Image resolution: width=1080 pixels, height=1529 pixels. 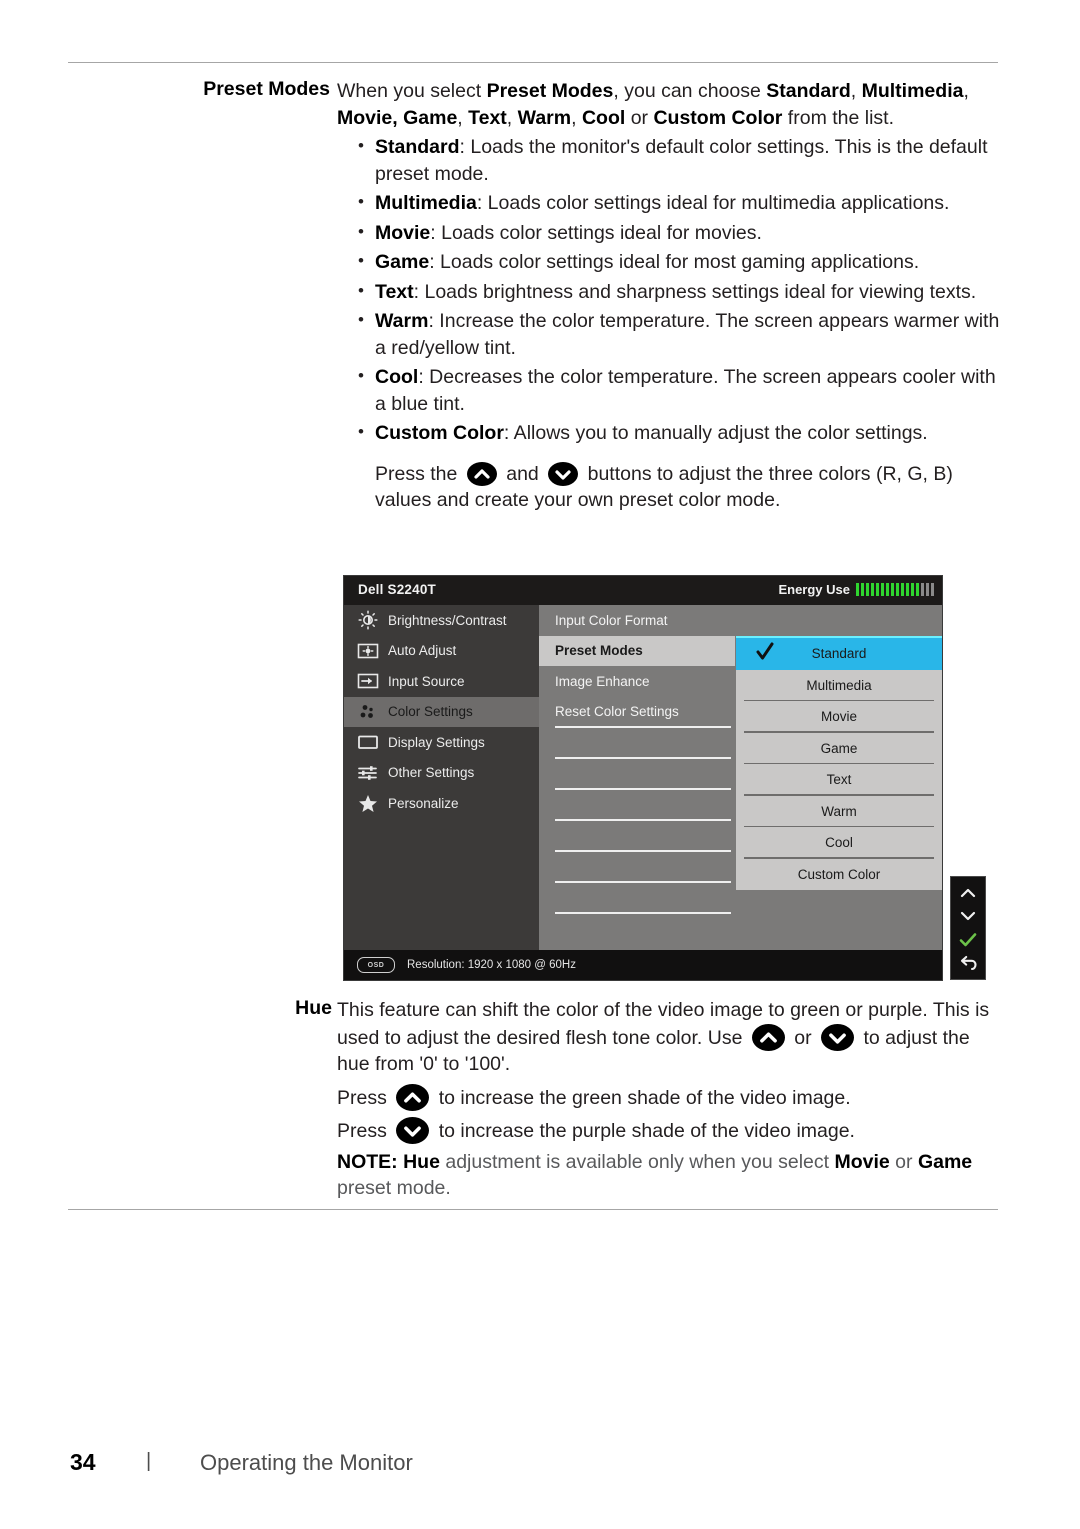 I want to click on dropdown-option-movie: Movie, so click(x=839, y=717).